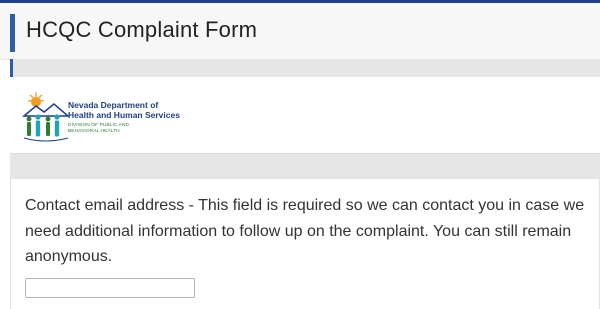 The height and width of the screenshot is (309, 600). What do you see at coordinates (128, 129) in the screenshot?
I see `logo-subtitle: DIVISION OF PUBLIC AND BEHAVIORAL HEALTH` at bounding box center [128, 129].